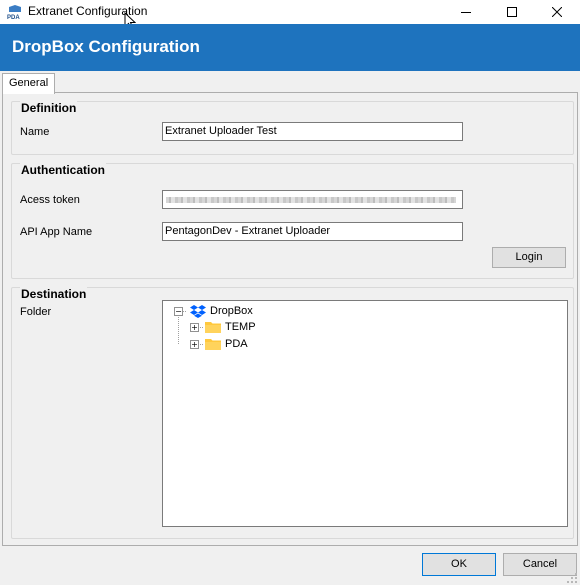 Image resolution: width=580 pixels, height=585 pixels. Describe the element at coordinates (49, 108) in the screenshot. I see `definition-title: Definition` at that location.